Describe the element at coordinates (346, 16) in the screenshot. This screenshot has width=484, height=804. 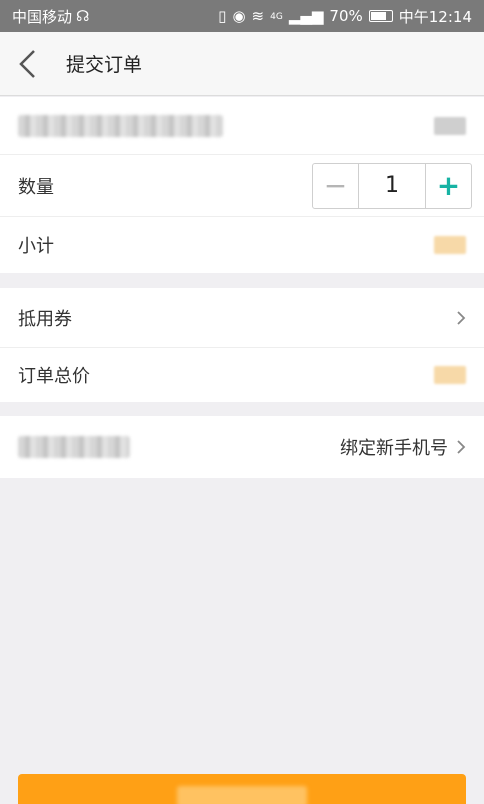
I see `battery-percent: 70%` at that location.